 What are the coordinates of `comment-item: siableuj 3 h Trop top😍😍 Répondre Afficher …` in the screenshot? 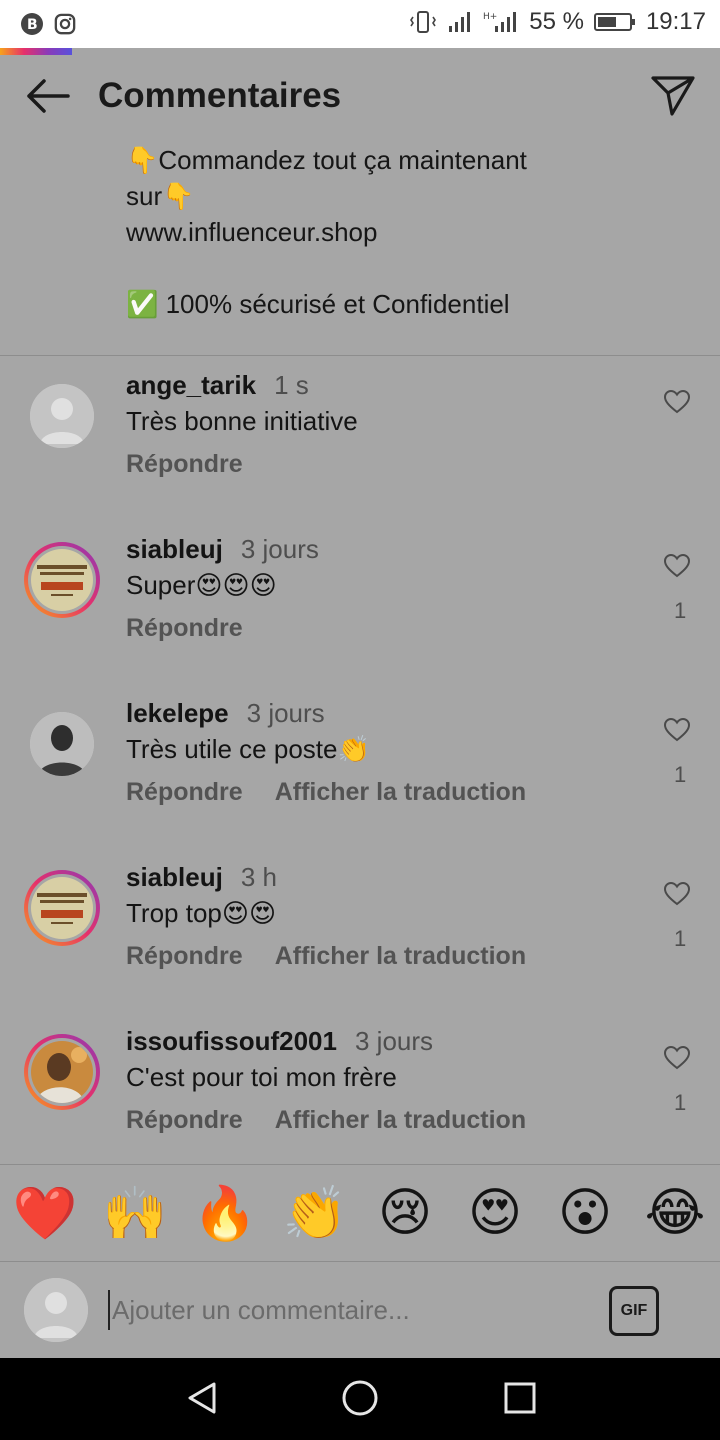 It's located at (360, 951).